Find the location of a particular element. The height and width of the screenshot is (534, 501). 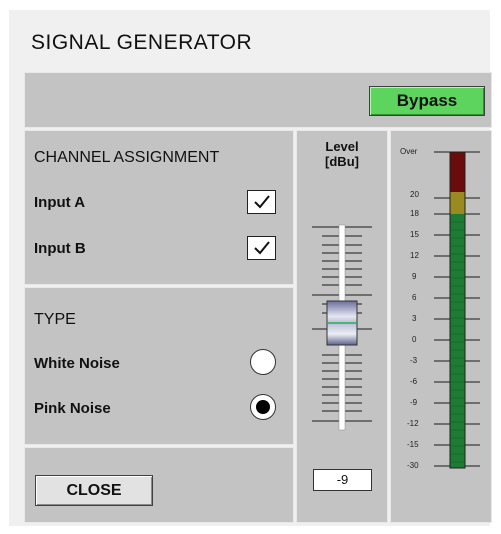

meter-label: 18 is located at coordinates (414, 213).